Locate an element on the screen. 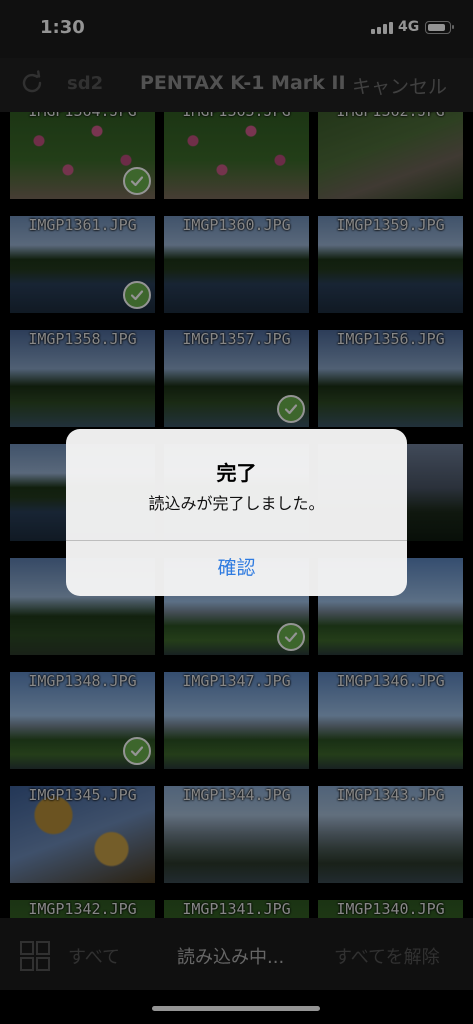  alert-message: 読込みが完了しました。 is located at coordinates (236, 503).